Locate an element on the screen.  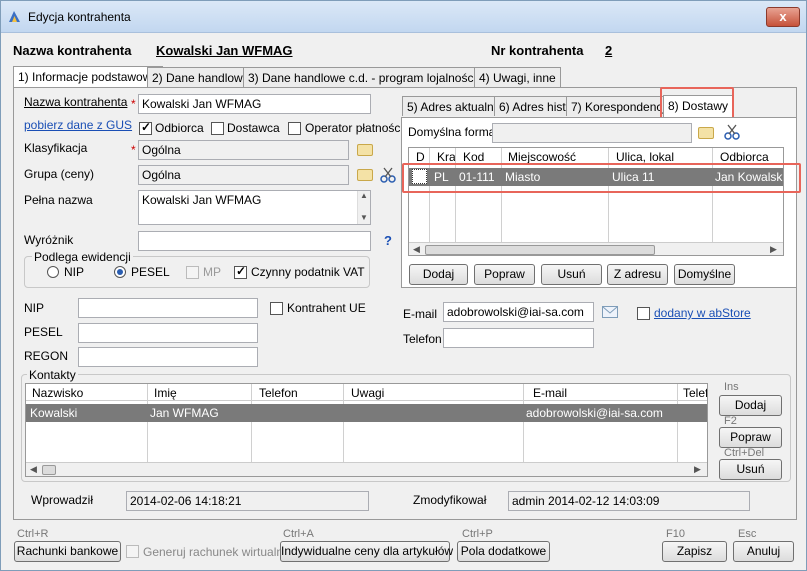
generuj-label: Generuj rachunek wirtualny is located at coordinates (216, 552).